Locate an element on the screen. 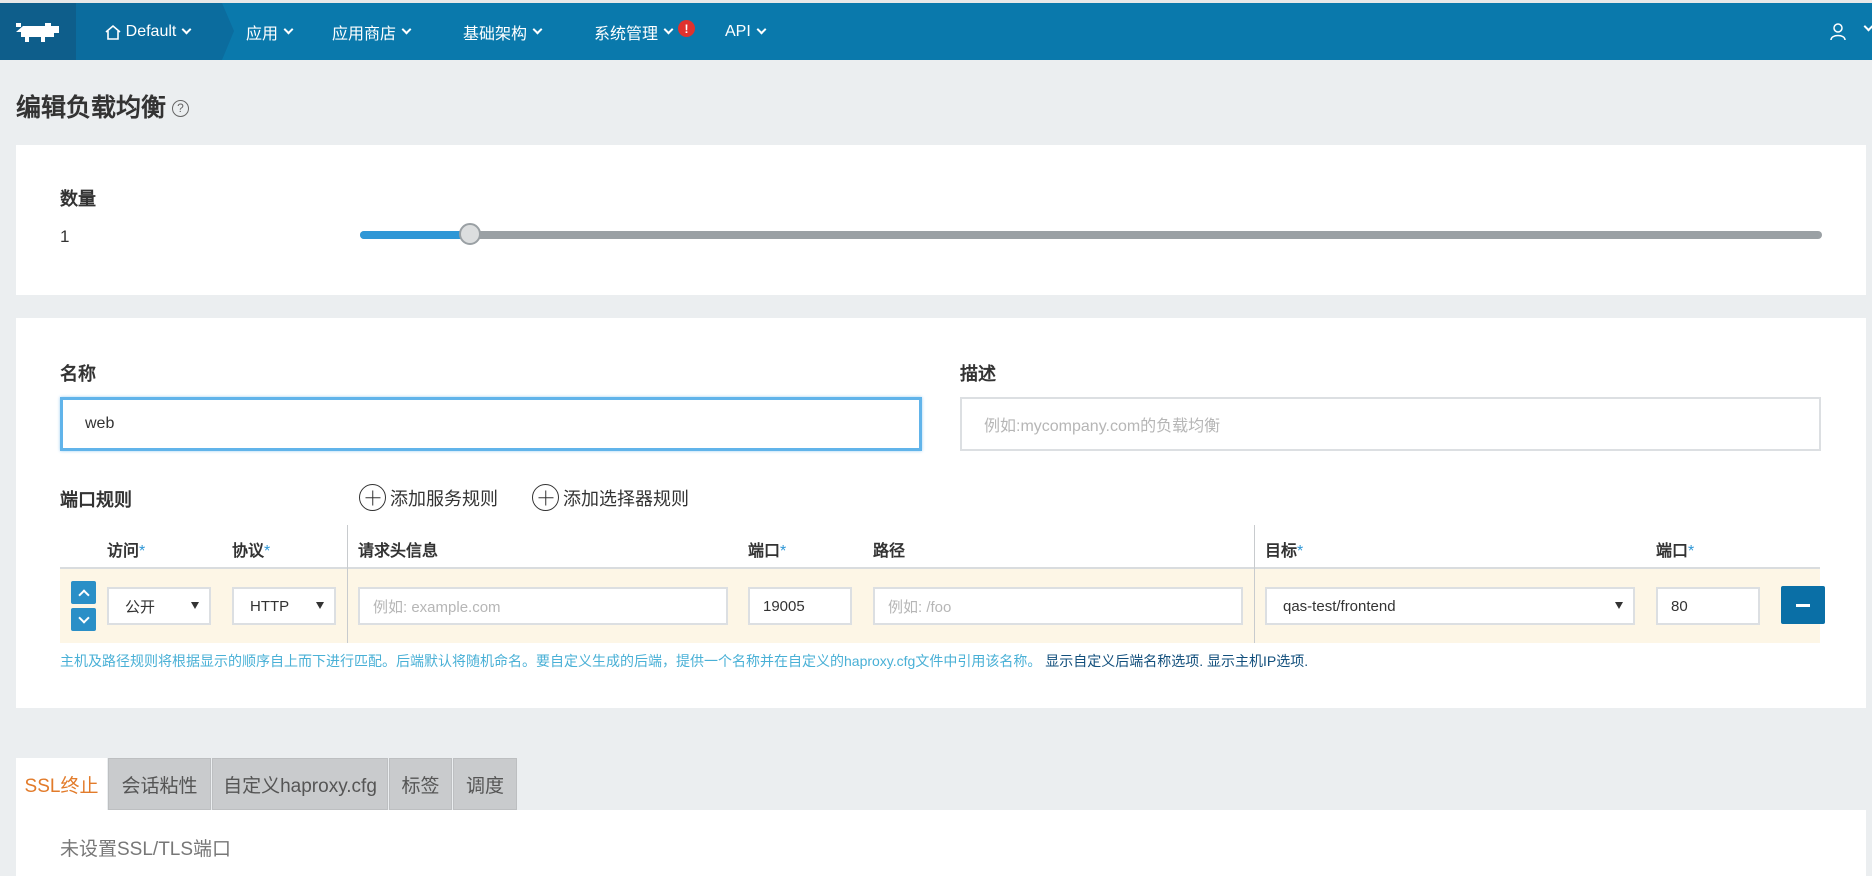 This screenshot has width=1872, height=876. port-rules-label: 端口规则 is located at coordinates (96, 500).